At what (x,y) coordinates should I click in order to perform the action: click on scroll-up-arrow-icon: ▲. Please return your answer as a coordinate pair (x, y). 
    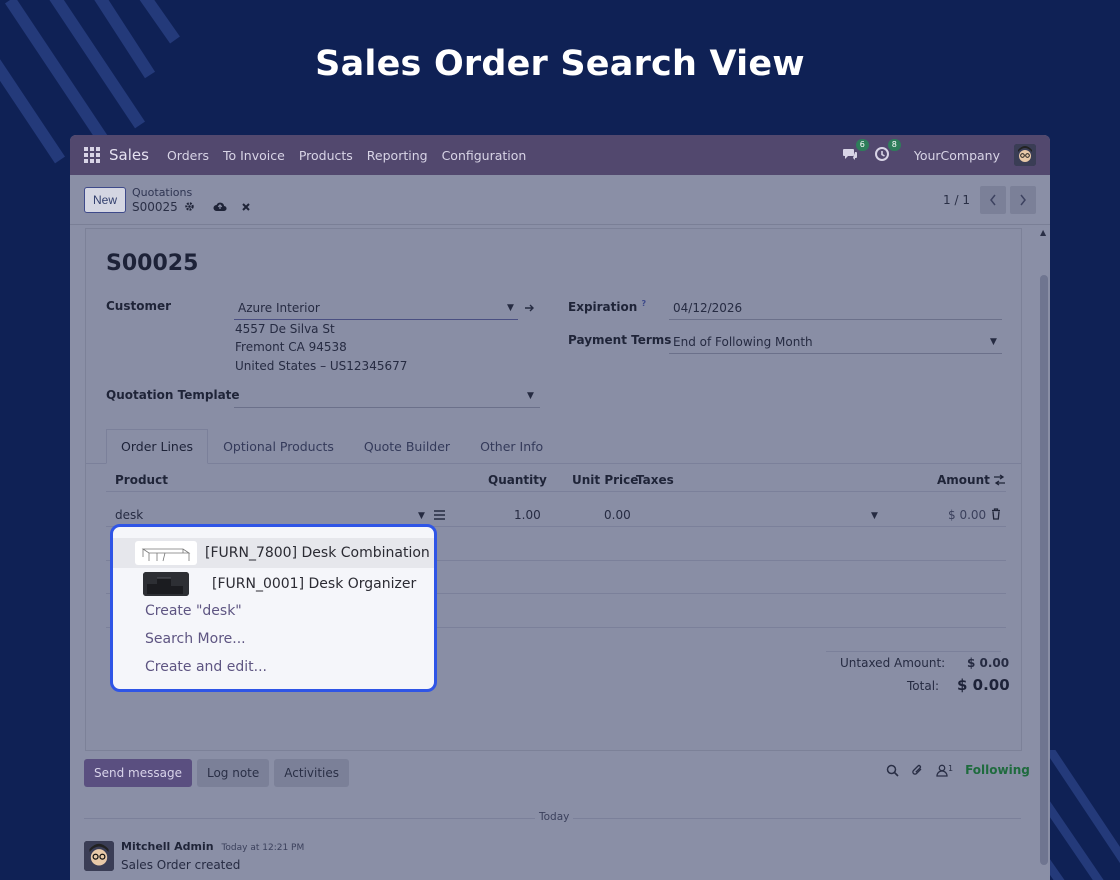
    Looking at the image, I should click on (1043, 232).